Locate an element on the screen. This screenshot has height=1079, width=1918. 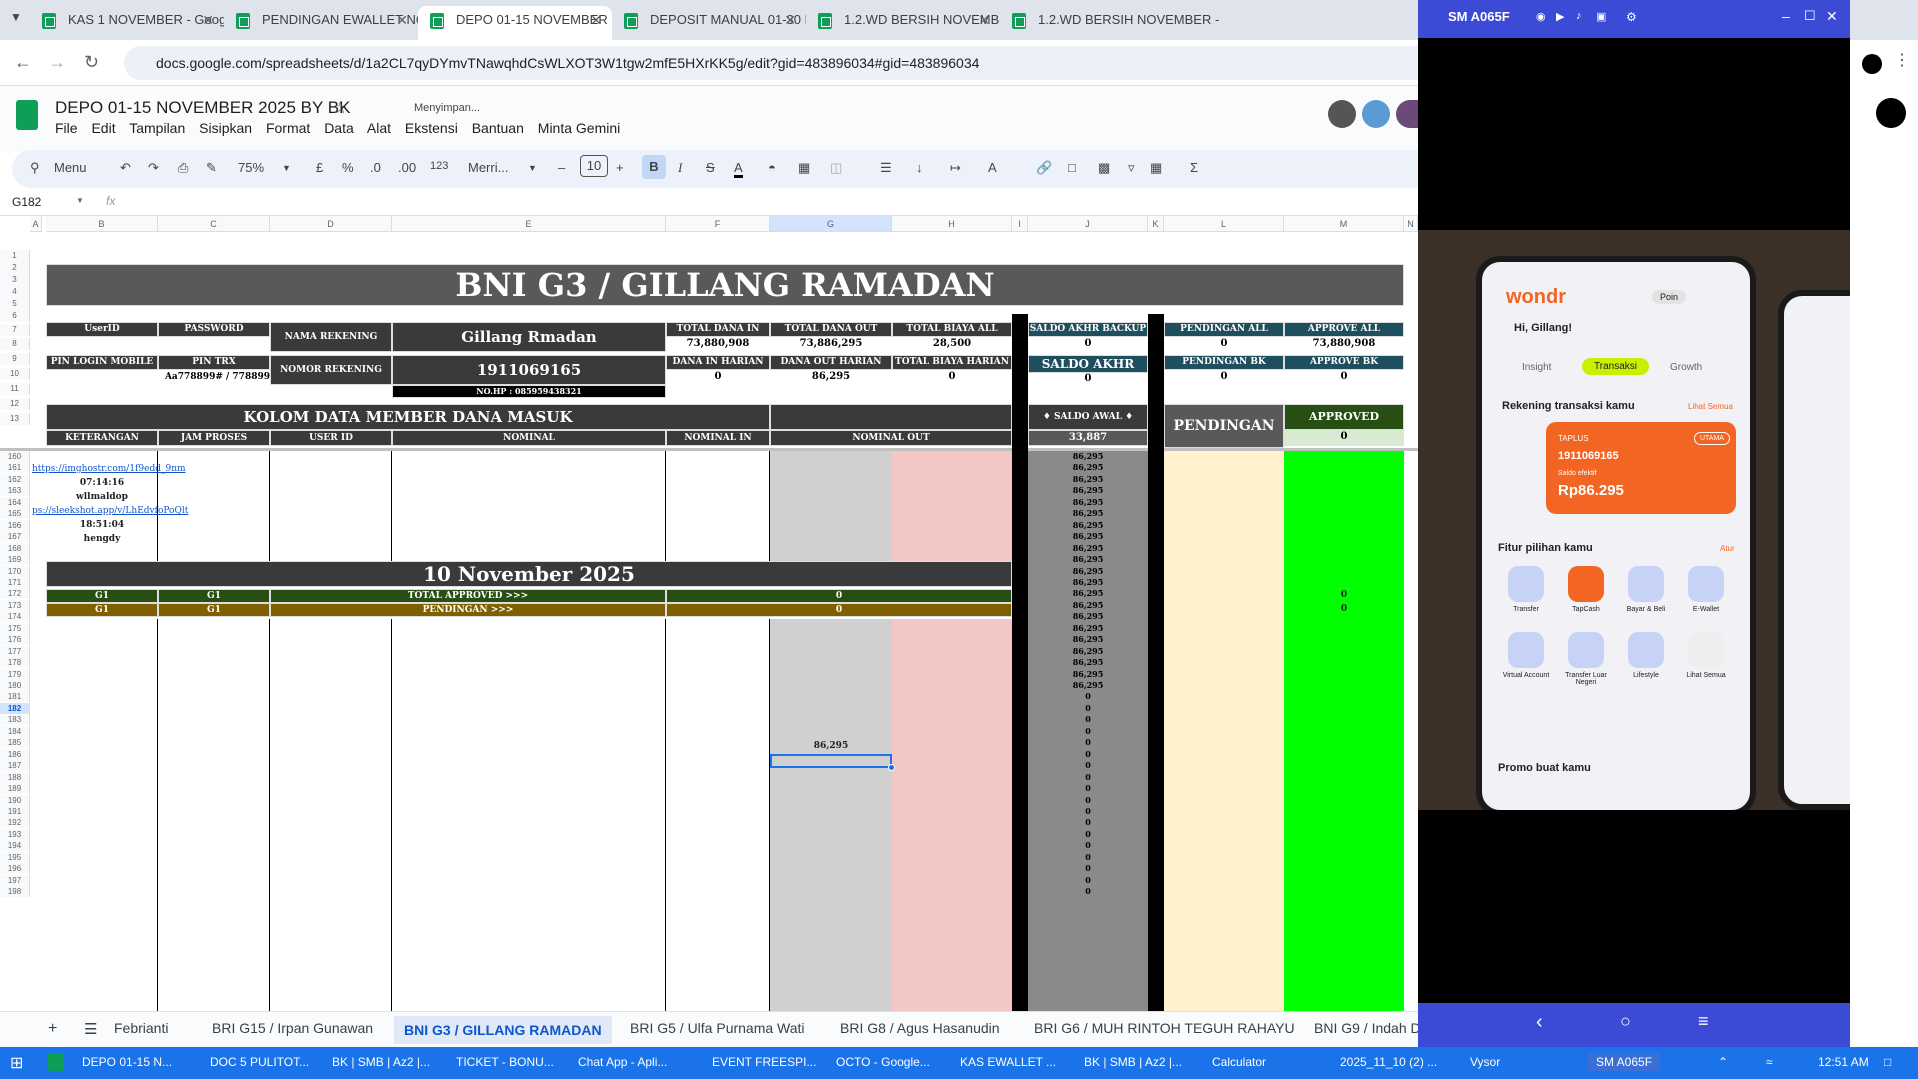
row-header: 167 is located at coordinates (15, 537).